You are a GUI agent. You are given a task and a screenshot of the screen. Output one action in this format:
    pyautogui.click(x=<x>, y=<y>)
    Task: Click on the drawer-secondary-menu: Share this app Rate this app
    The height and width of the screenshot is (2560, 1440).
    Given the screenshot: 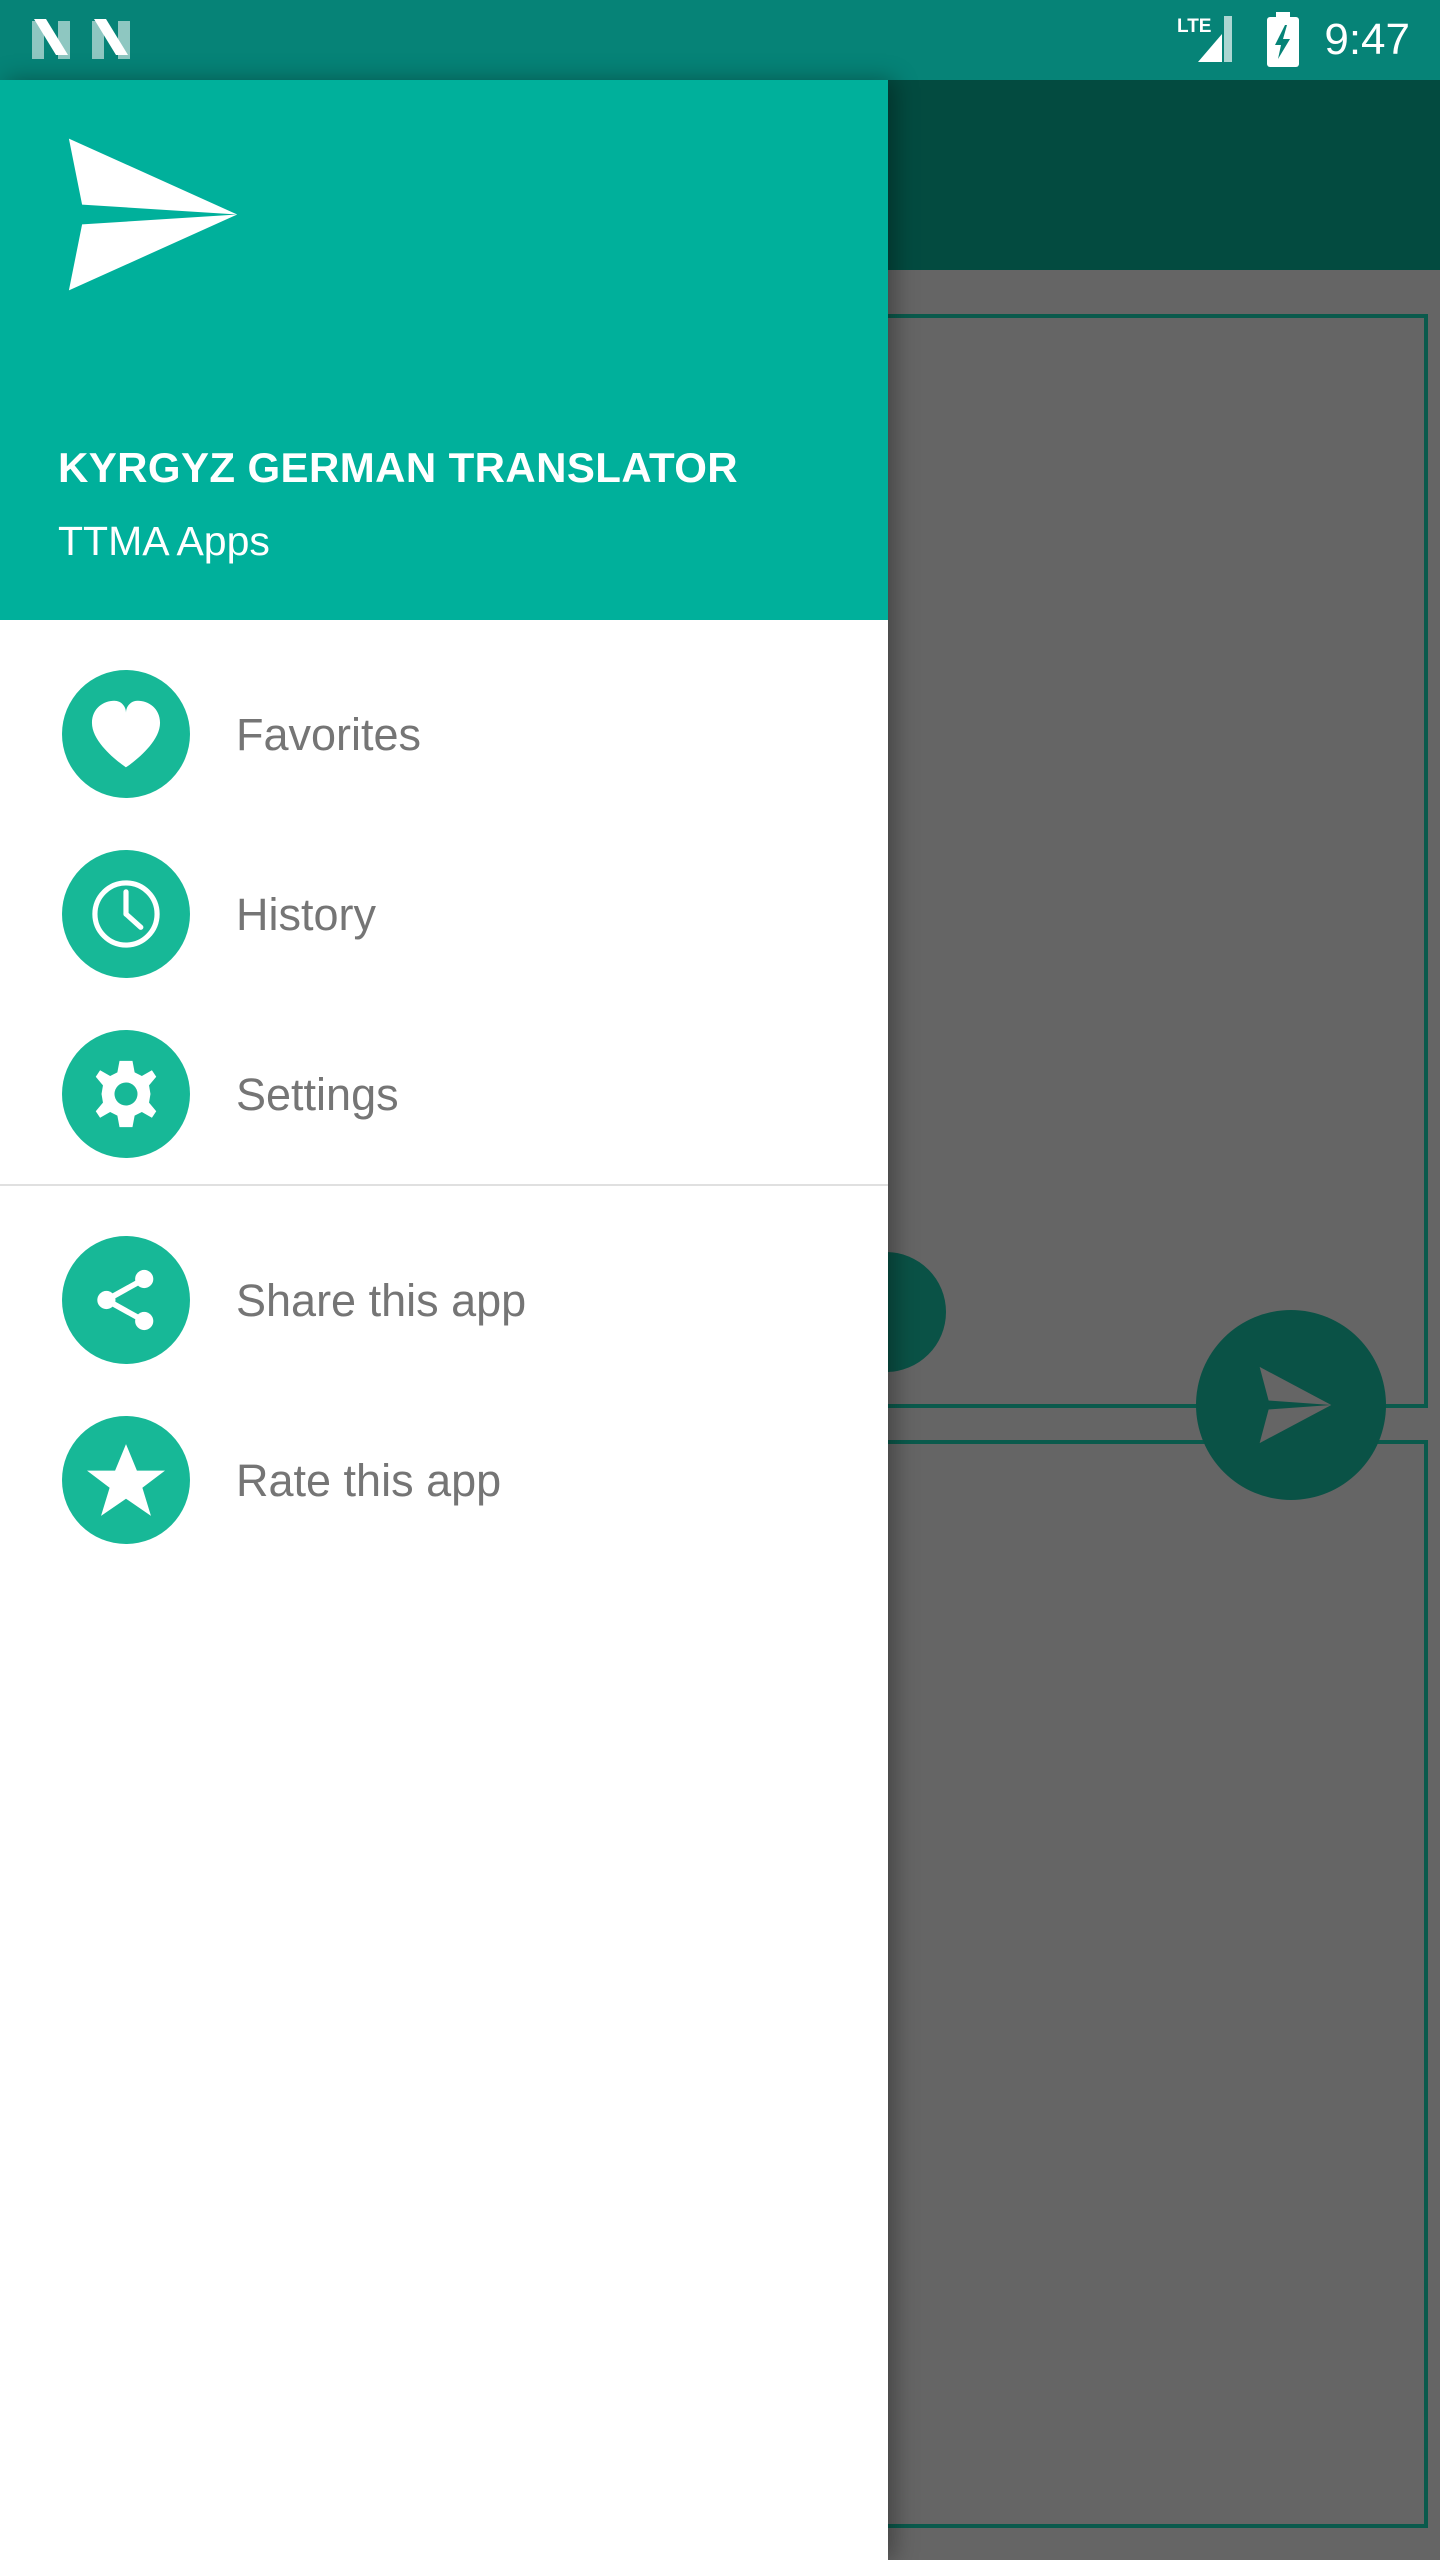 What is the action you would take?
    pyautogui.click(x=444, y=1378)
    